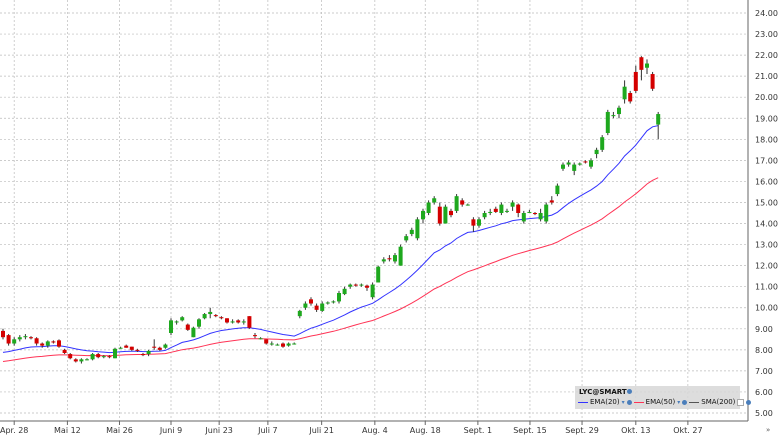 This screenshot has width=780, height=438. Describe the element at coordinates (764, 371) in the screenshot. I see `y-tick-label: 7.00` at that location.